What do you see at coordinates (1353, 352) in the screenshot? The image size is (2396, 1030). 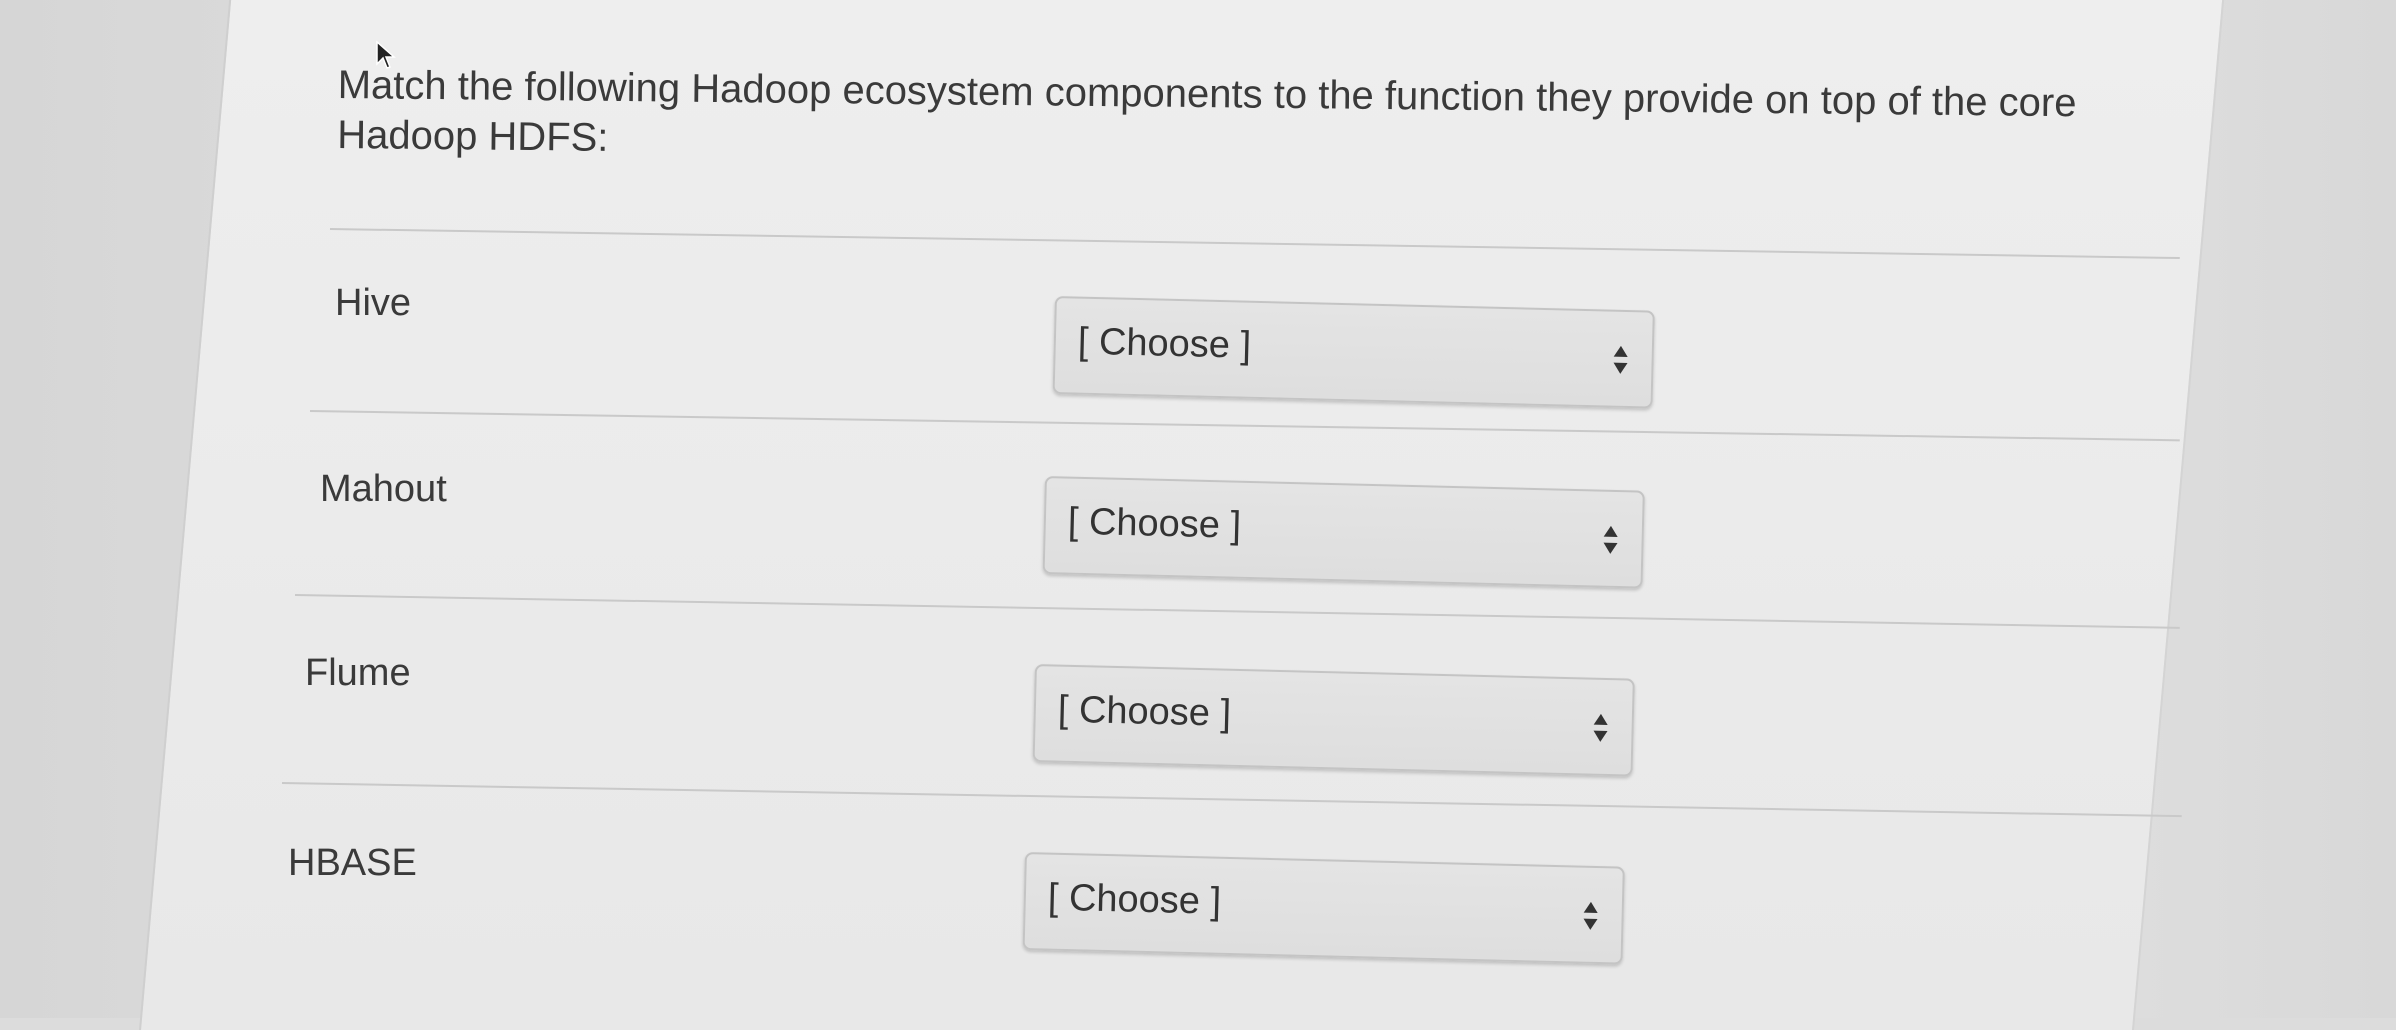 I see `select-hive: [ Choose ]` at bounding box center [1353, 352].